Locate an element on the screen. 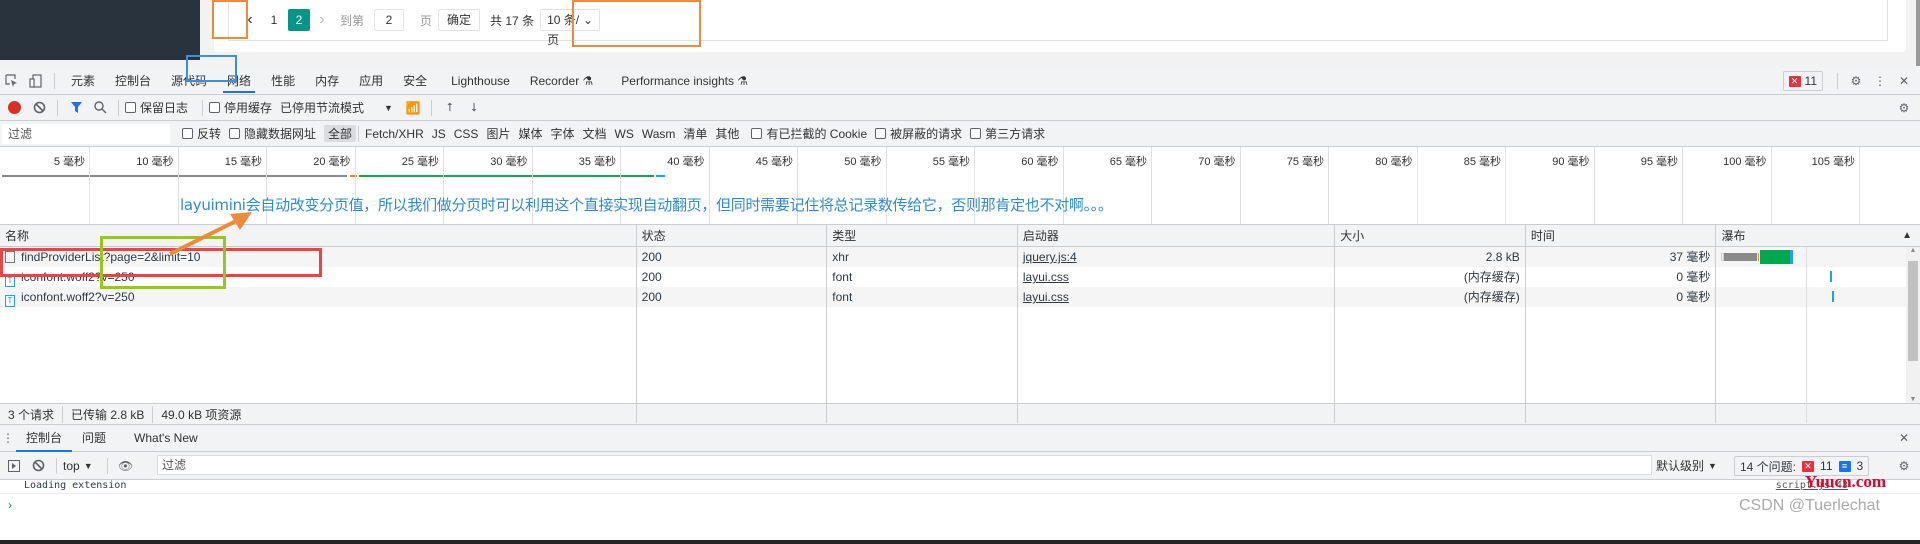  record-icon is located at coordinates (14, 107).